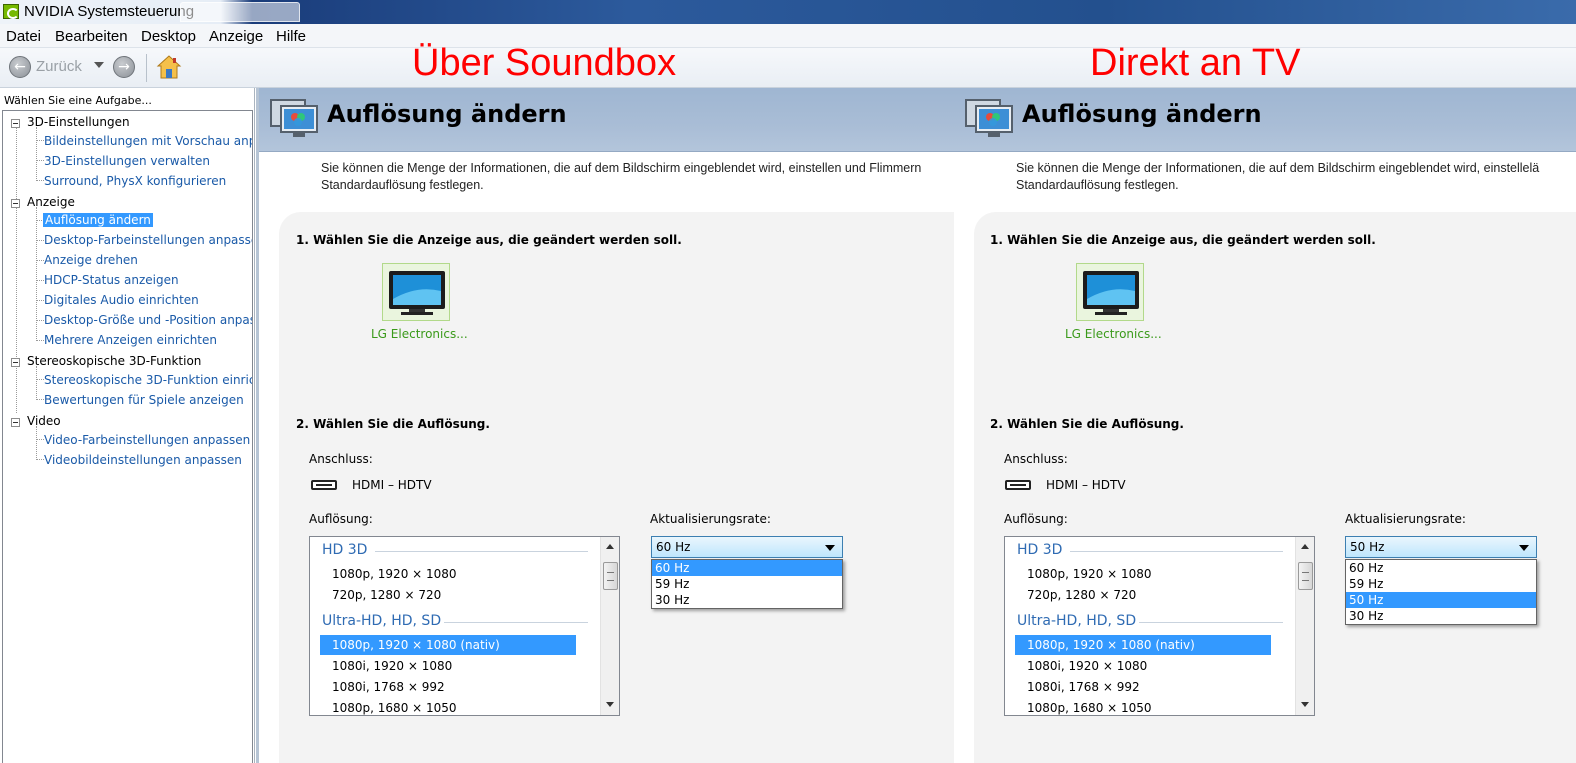  Describe the element at coordinates (127, 161) in the screenshot. I see `tree-item-3d-einstellungen-verwalten: 3D-Einstellungen verwalten` at that location.